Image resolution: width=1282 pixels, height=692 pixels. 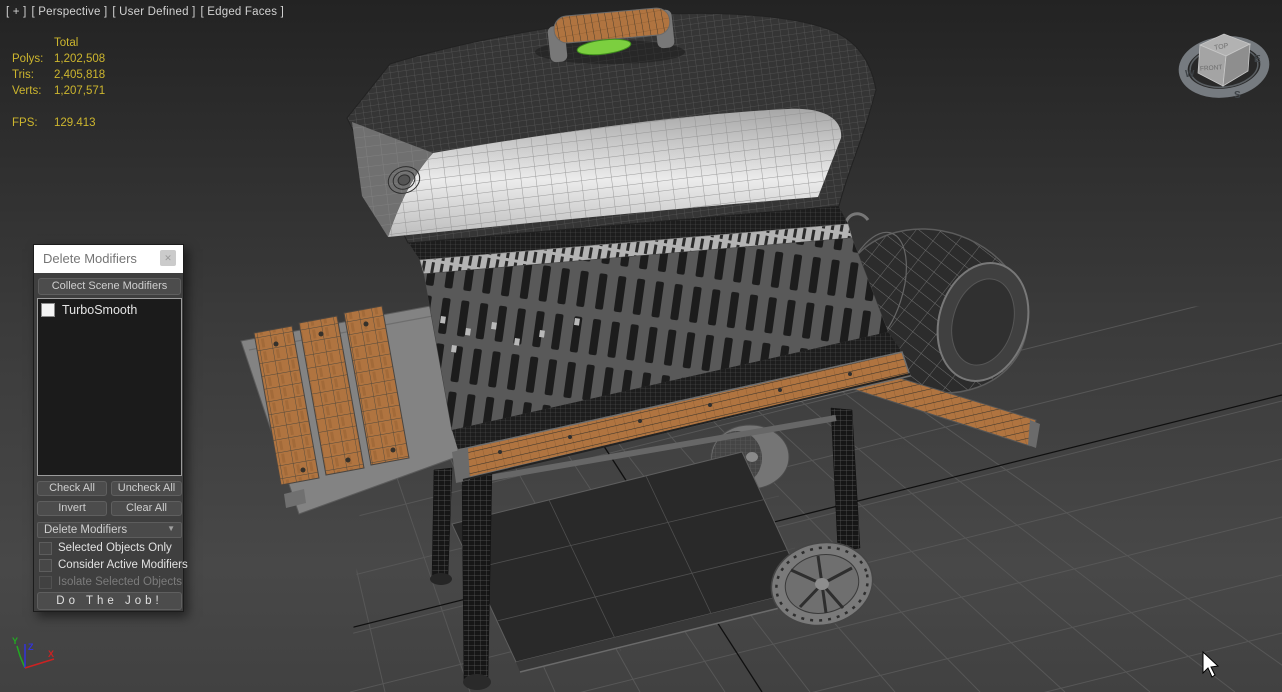 I want to click on consider-active-modifiers-checkbox: Consider Active Modifiers, so click(x=113, y=565).